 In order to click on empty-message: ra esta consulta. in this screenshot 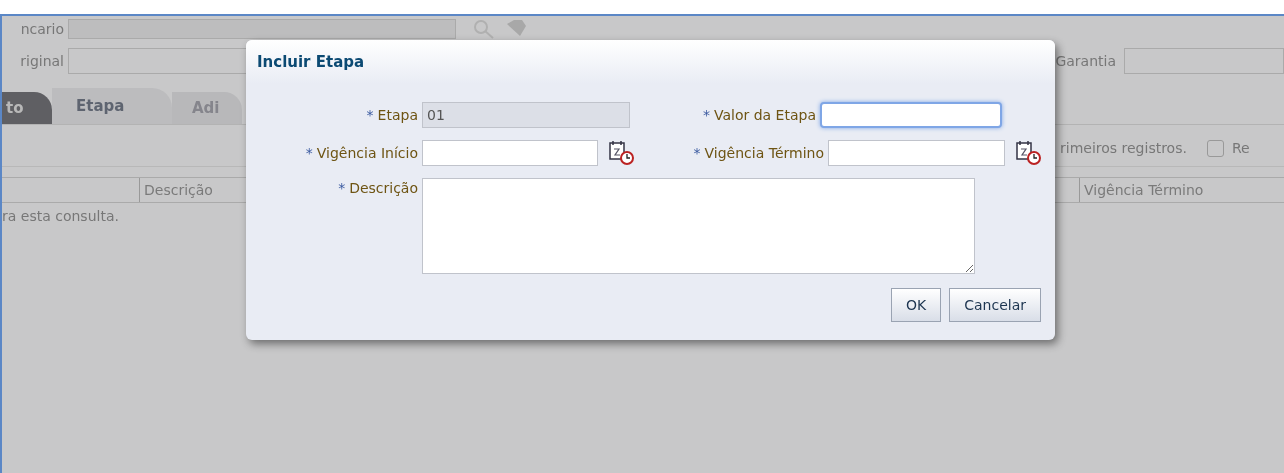, I will do `click(60, 216)`.